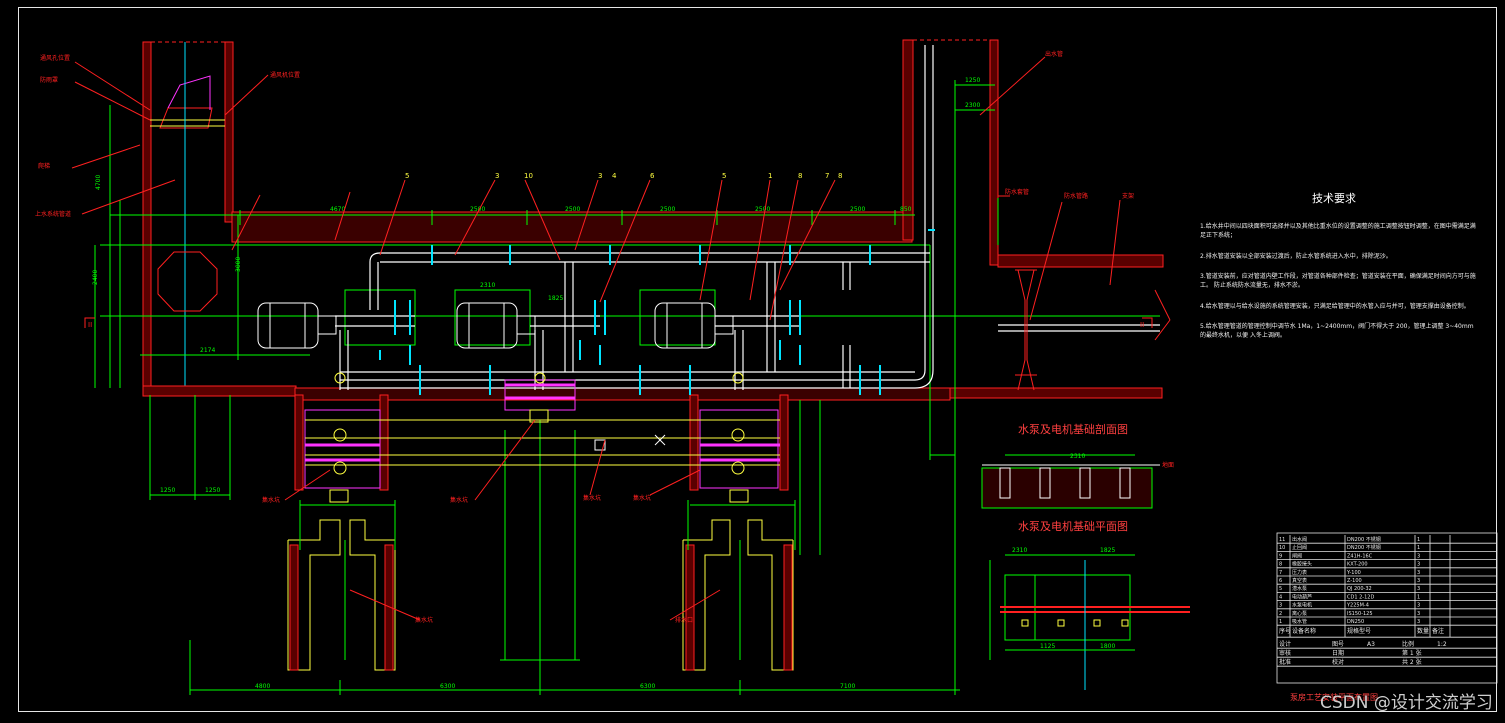  I want to click on dim-left-4: 1250, so click(212, 490).